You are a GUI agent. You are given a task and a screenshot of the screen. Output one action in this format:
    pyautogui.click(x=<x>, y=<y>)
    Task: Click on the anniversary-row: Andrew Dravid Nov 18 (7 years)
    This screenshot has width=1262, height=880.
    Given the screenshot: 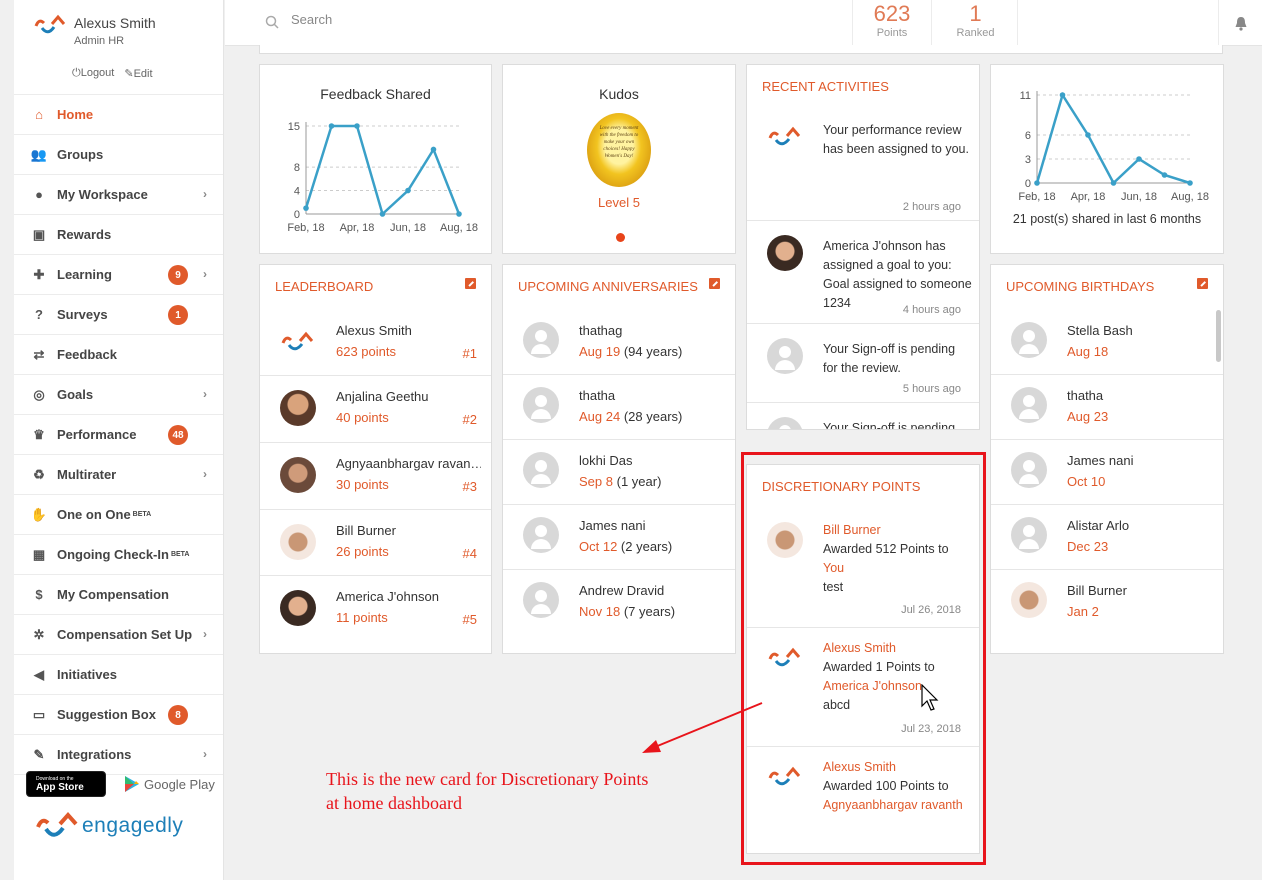 What is the action you would take?
    pyautogui.click(x=619, y=602)
    